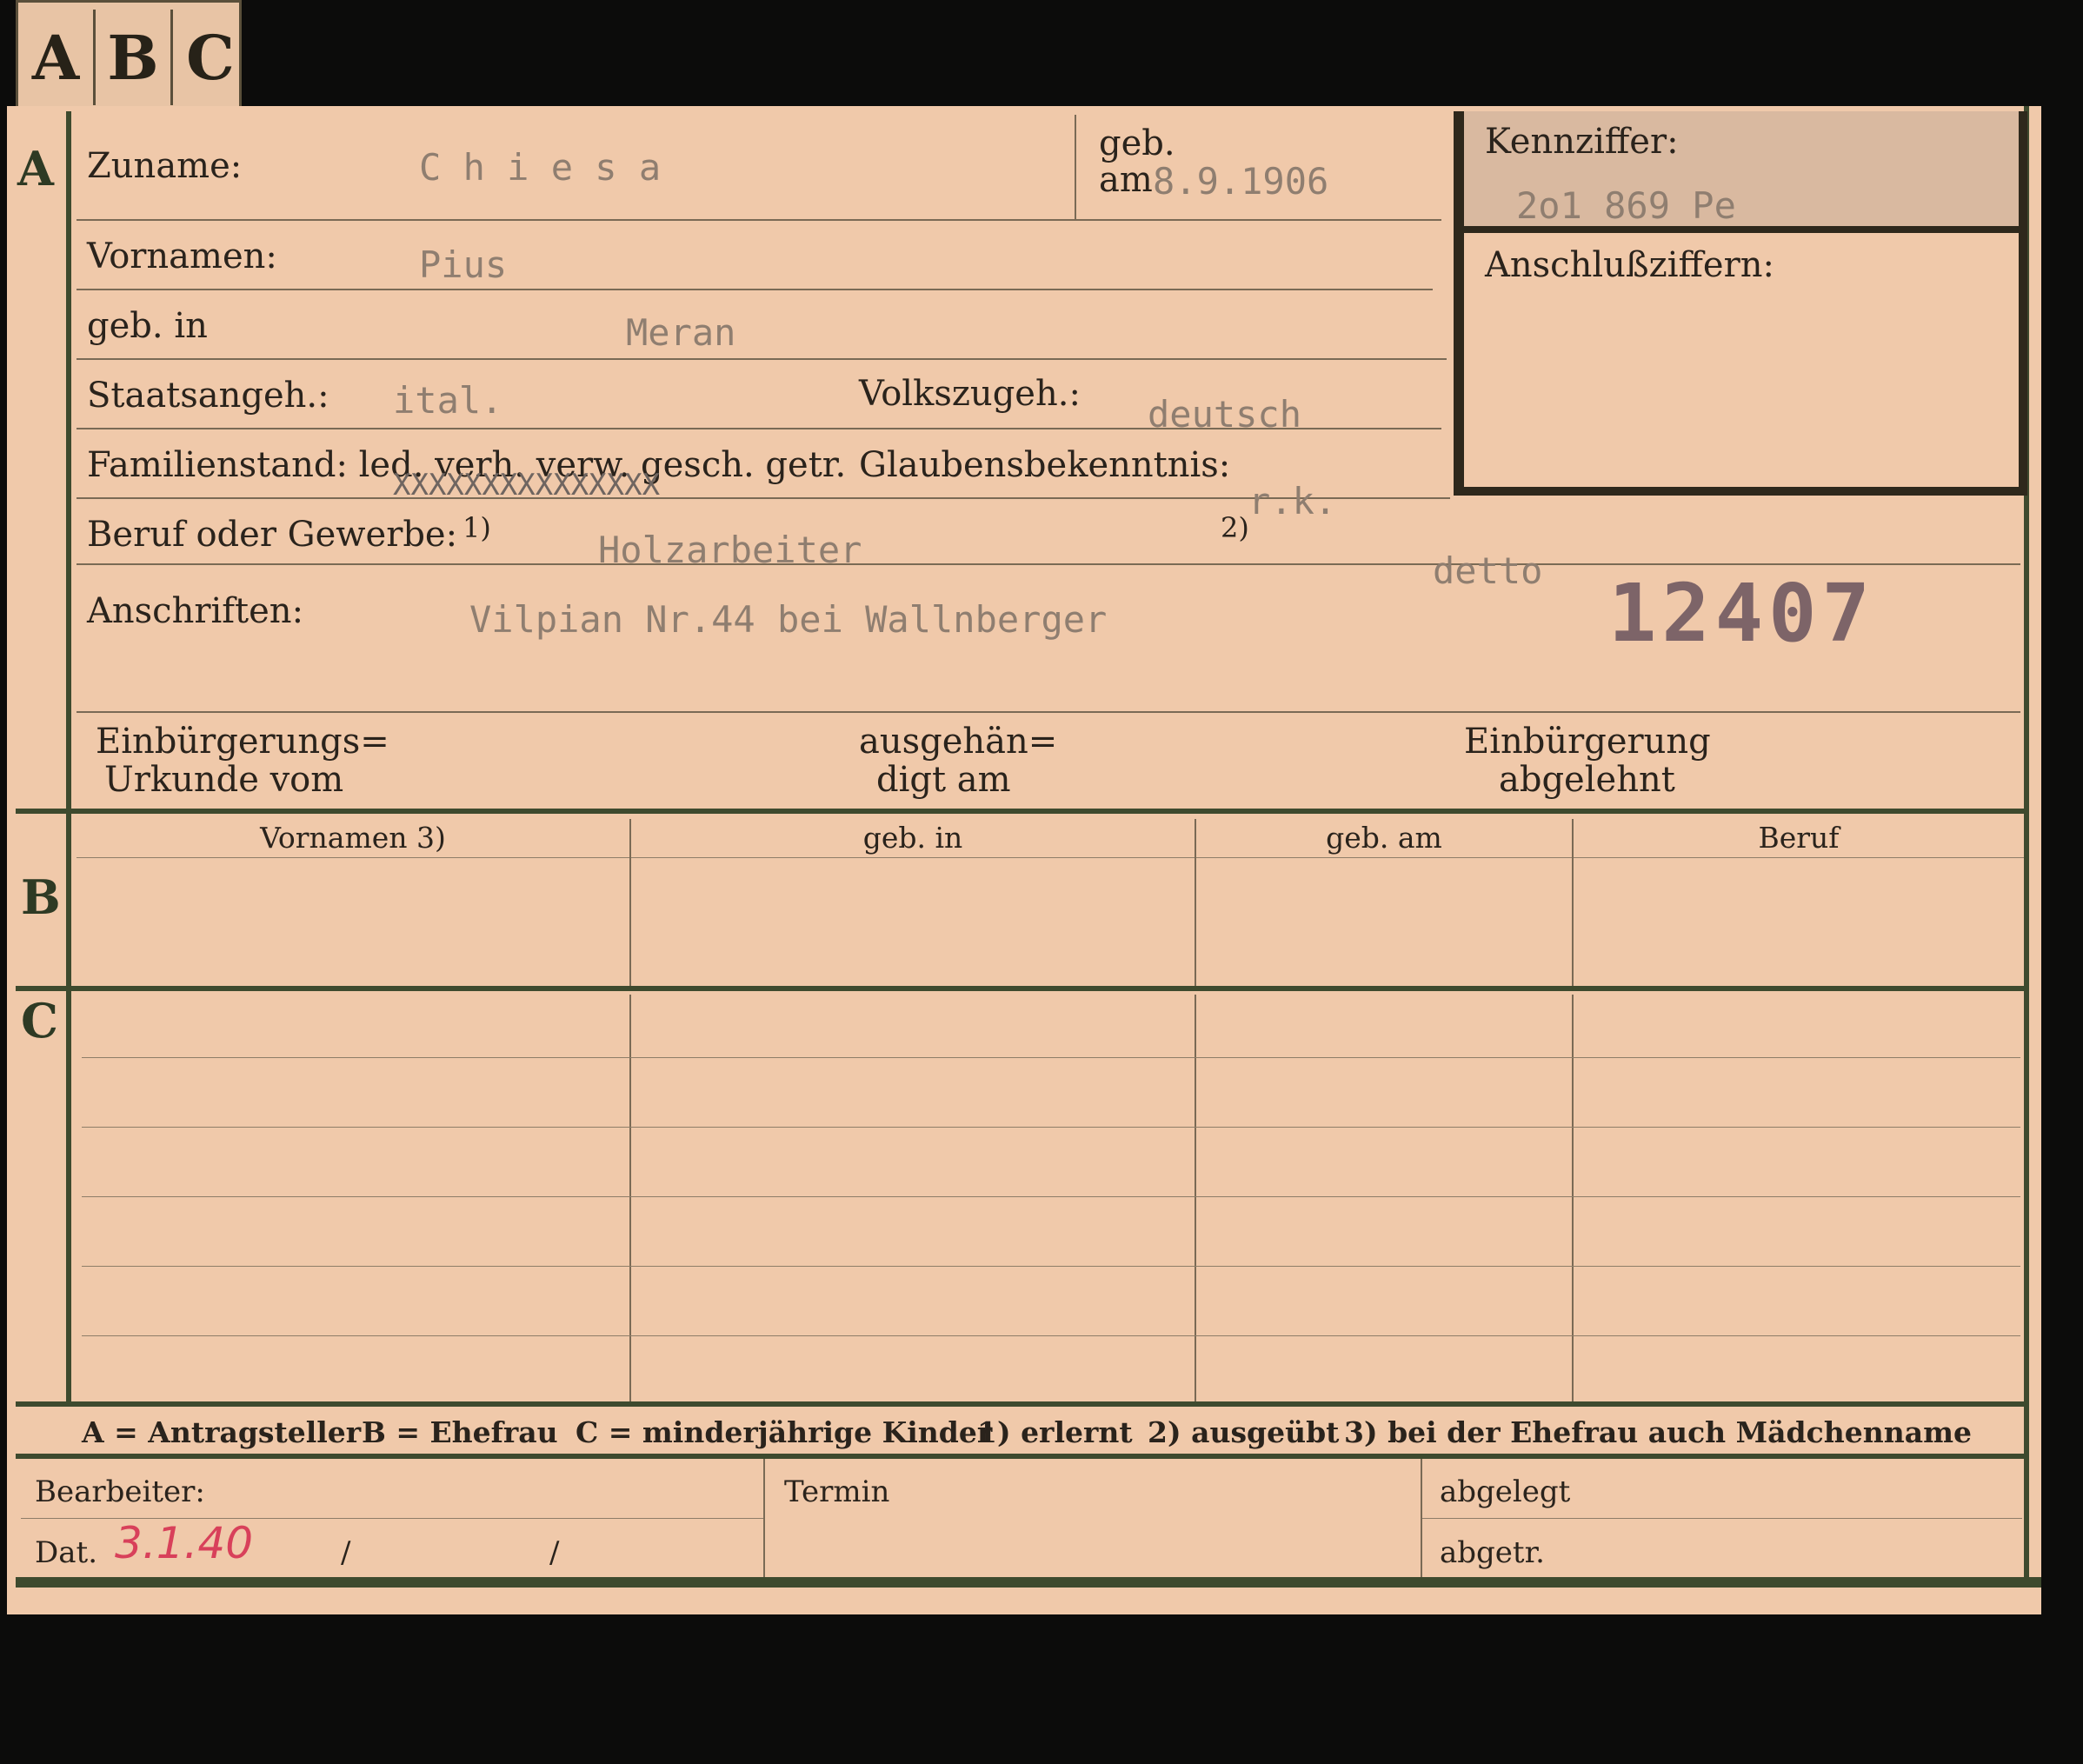 This screenshot has width=2083, height=1764. Describe the element at coordinates (1126, 180) in the screenshot. I see `geb-am-label: am` at that location.